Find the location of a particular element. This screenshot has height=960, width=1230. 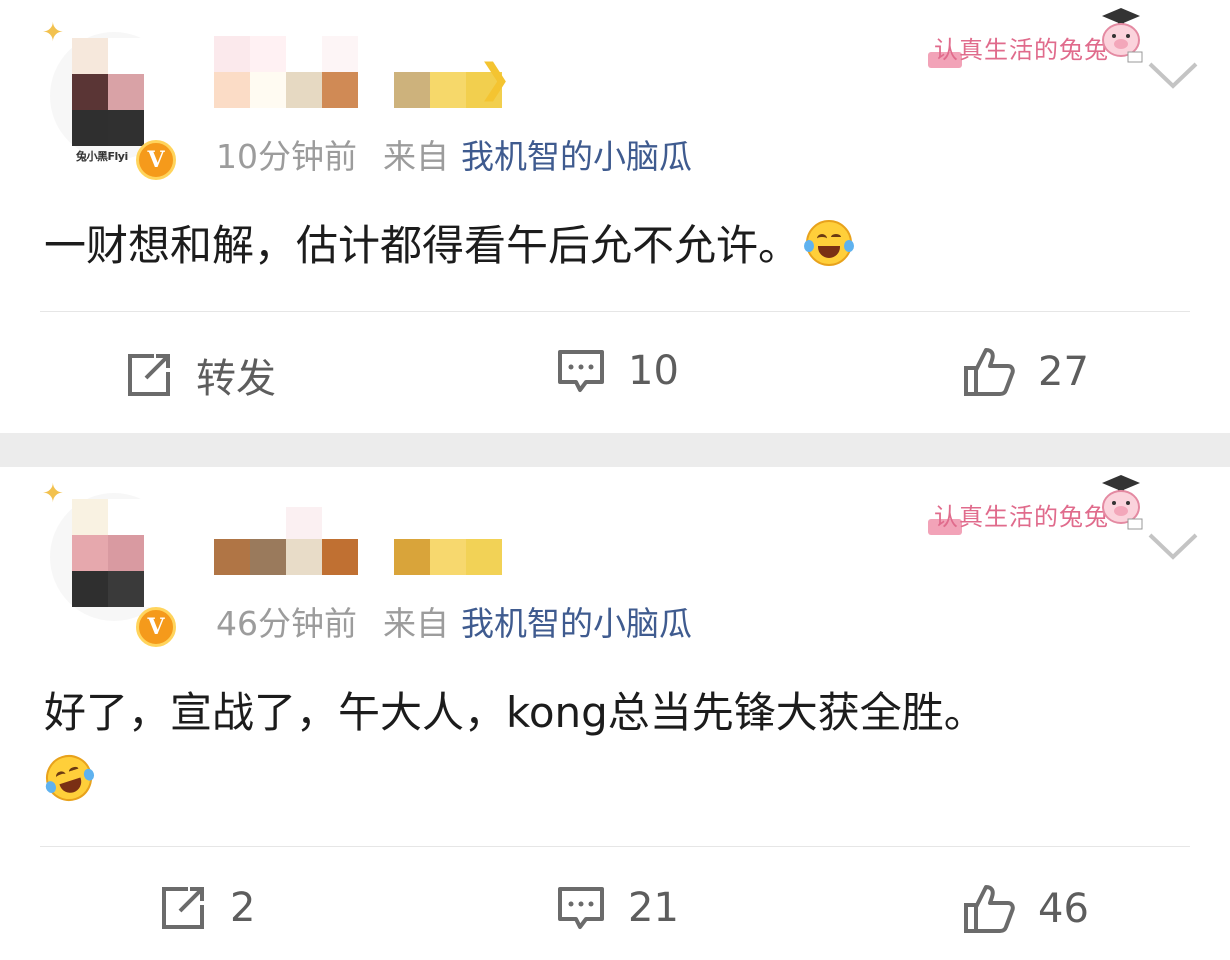

avatar: ✦ 兔小黑Flyi V is located at coordinates (112, 100).